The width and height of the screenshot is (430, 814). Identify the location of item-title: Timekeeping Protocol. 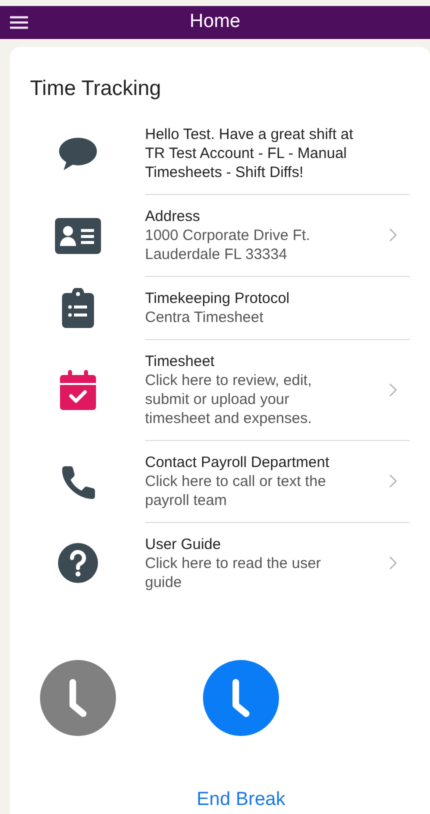
(218, 298).